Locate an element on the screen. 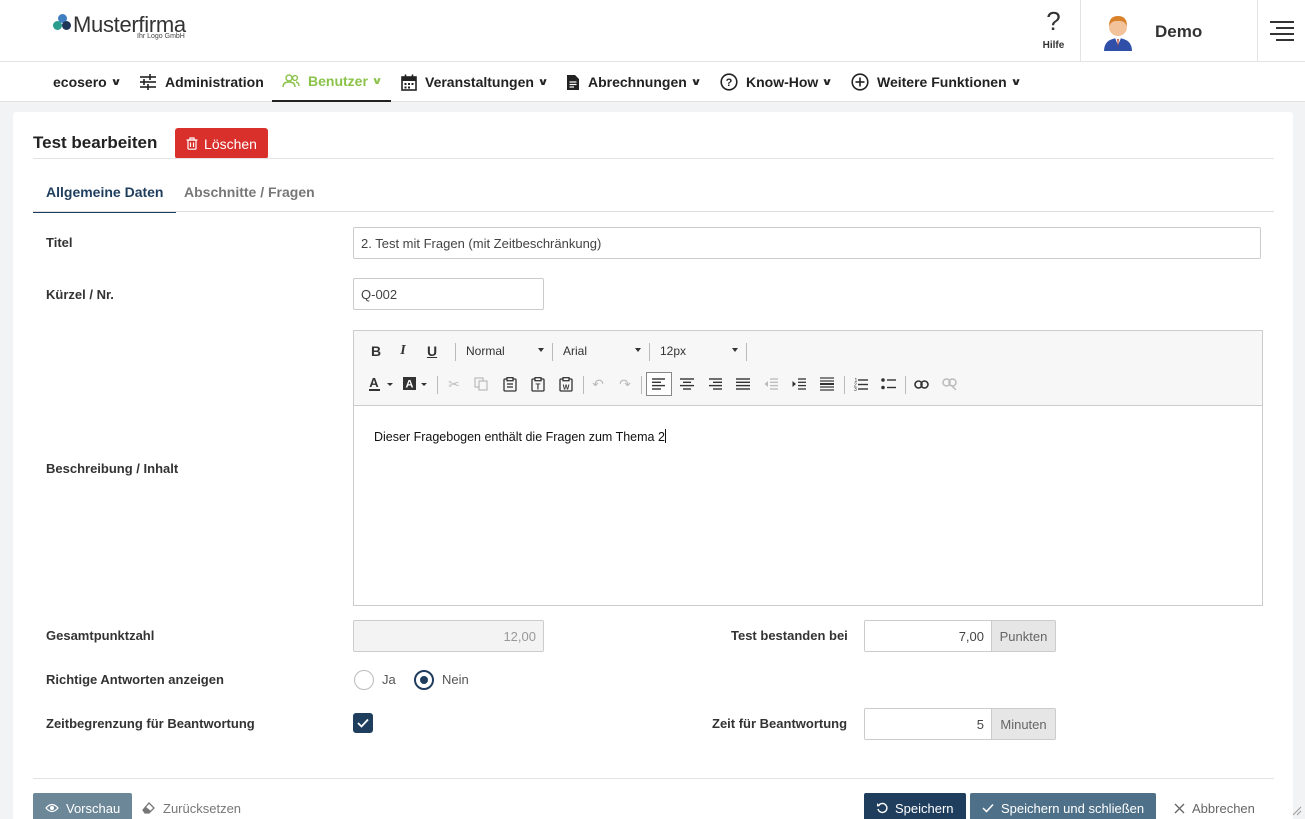  radio-no-label: Nein is located at coordinates (455, 679).